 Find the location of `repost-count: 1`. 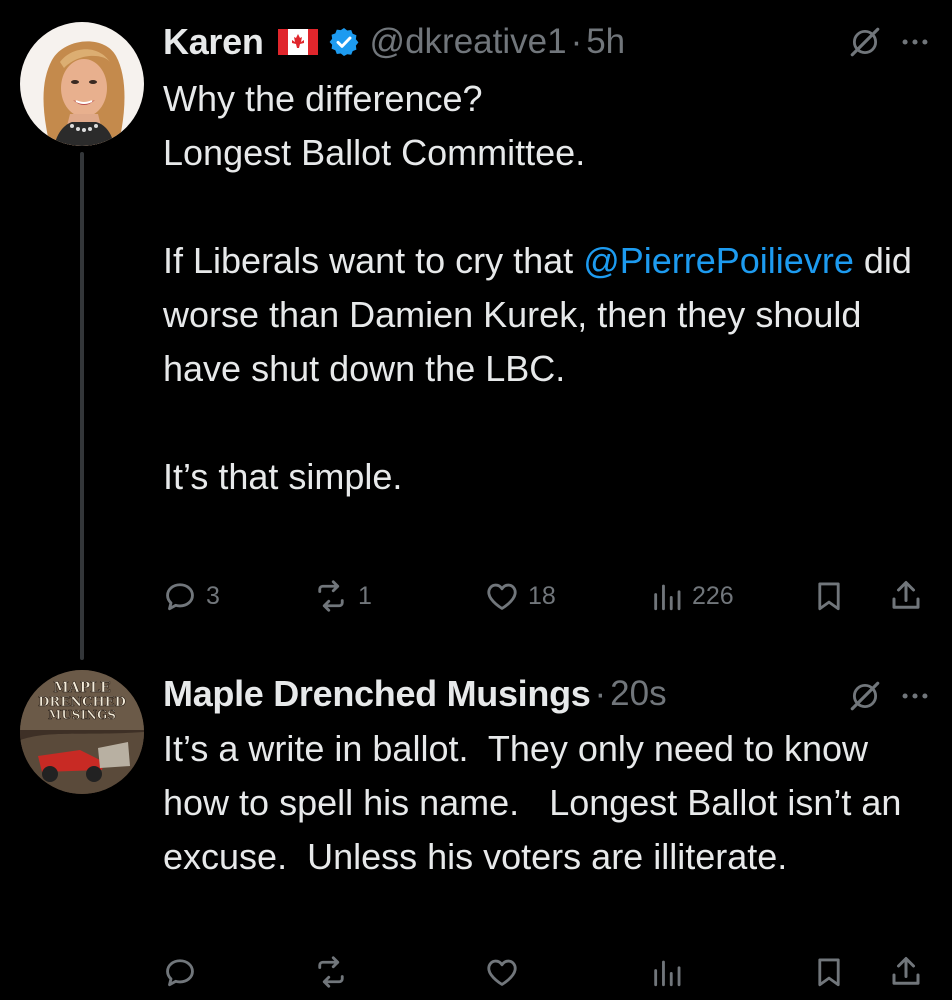

repost-count: 1 is located at coordinates (365, 595).